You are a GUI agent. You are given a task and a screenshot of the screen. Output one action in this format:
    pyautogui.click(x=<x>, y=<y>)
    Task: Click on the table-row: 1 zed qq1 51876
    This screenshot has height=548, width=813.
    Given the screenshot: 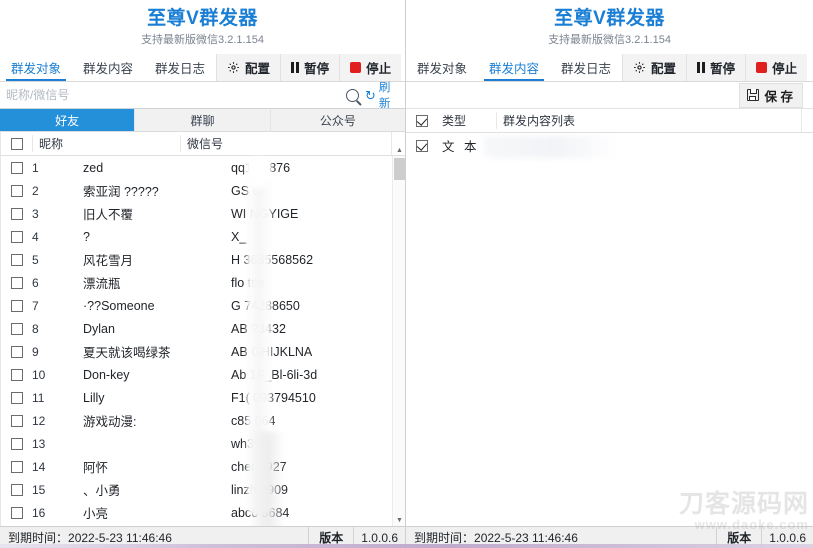 What is the action you would take?
    pyautogui.click(x=203, y=167)
    